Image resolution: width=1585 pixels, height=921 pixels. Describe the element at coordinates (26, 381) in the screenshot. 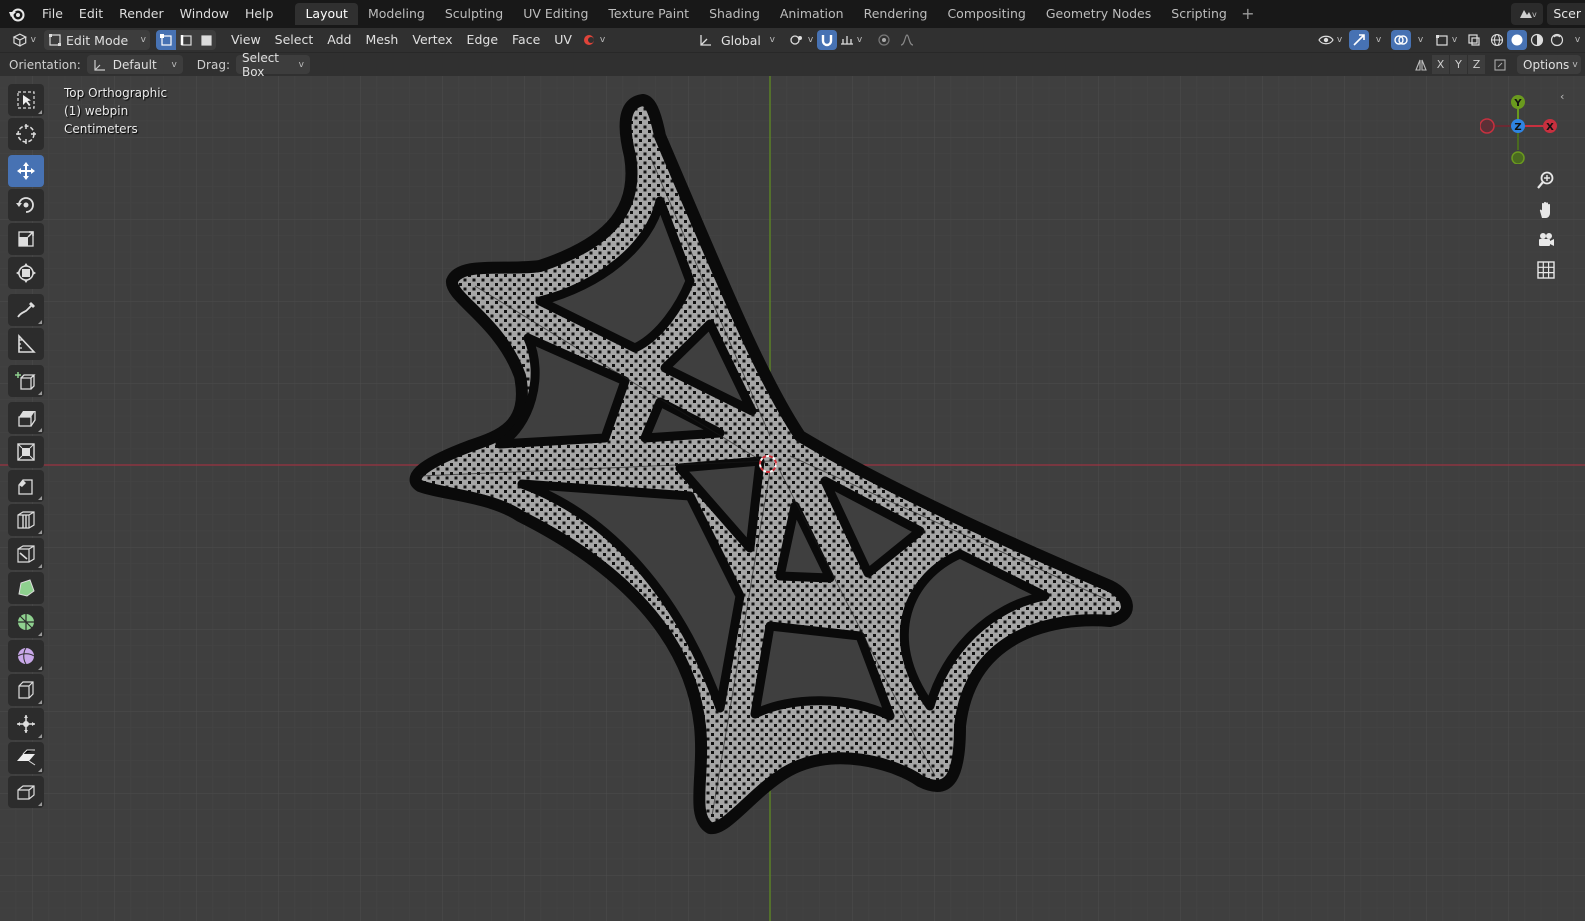

I see `tool-add-cube` at that location.